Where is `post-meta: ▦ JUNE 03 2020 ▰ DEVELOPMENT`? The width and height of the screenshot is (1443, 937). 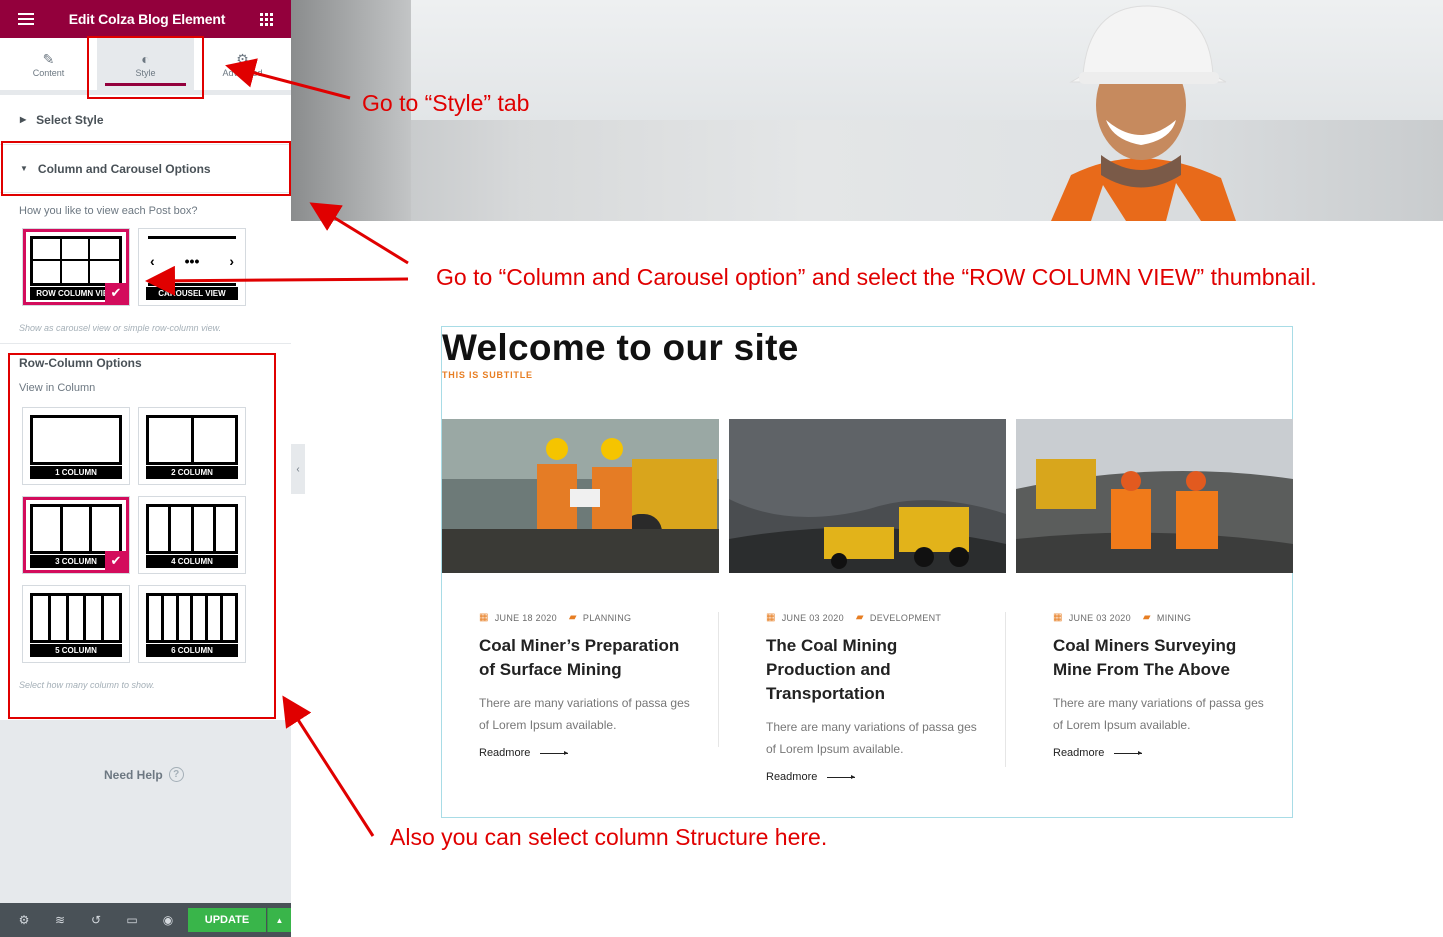
post-meta: ▦ JUNE 03 2020 ▰ DEVELOPMENT is located at coordinates (867, 617).